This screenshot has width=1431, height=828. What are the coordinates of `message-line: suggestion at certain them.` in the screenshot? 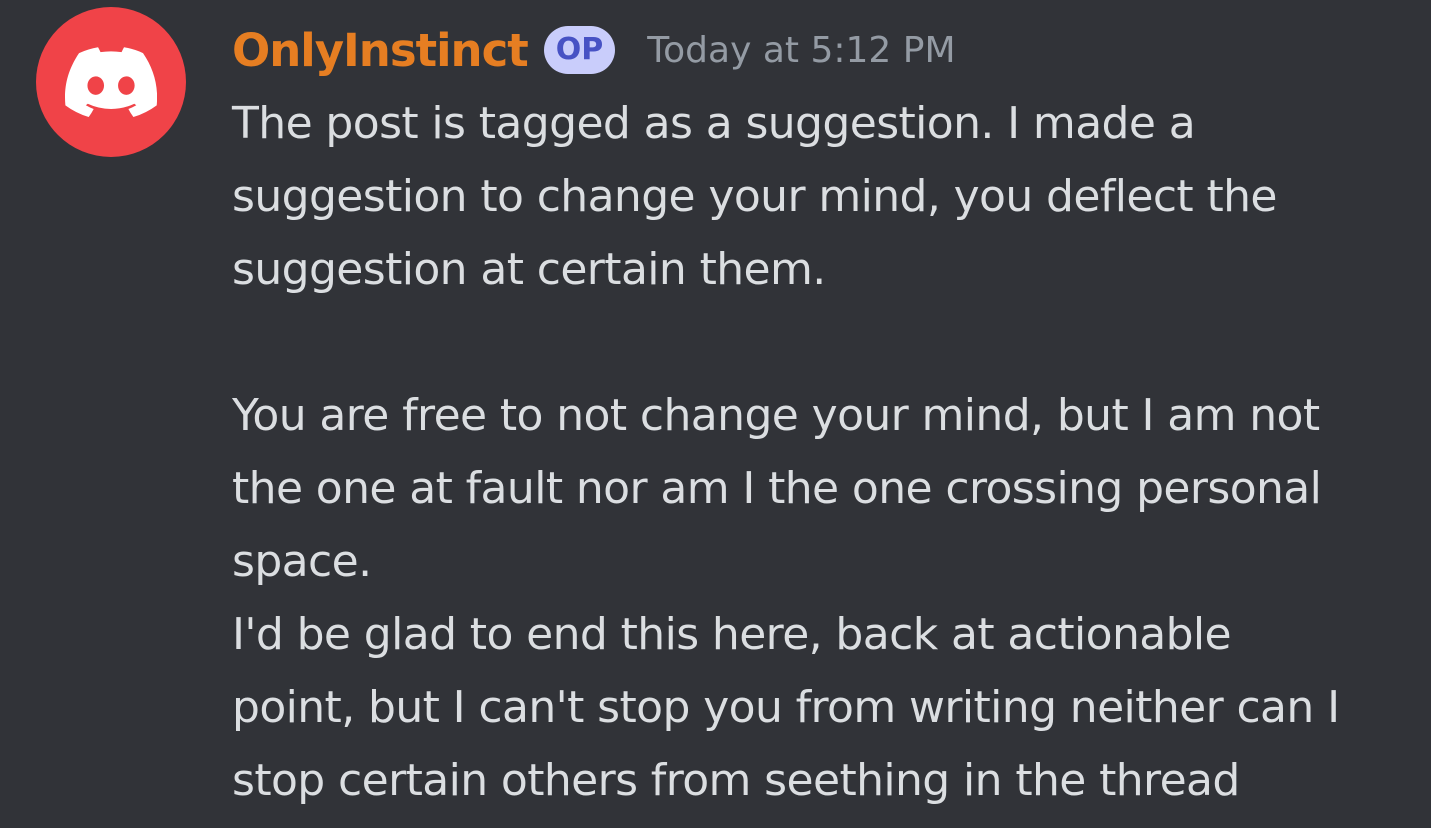 It's located at (529, 269).